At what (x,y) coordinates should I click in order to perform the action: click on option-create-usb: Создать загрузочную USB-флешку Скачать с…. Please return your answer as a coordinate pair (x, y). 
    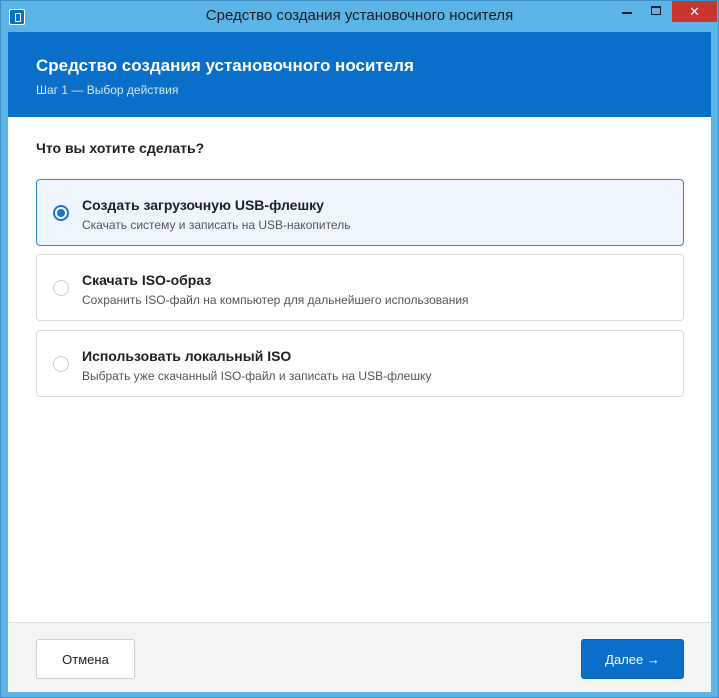
    Looking at the image, I should click on (360, 212).